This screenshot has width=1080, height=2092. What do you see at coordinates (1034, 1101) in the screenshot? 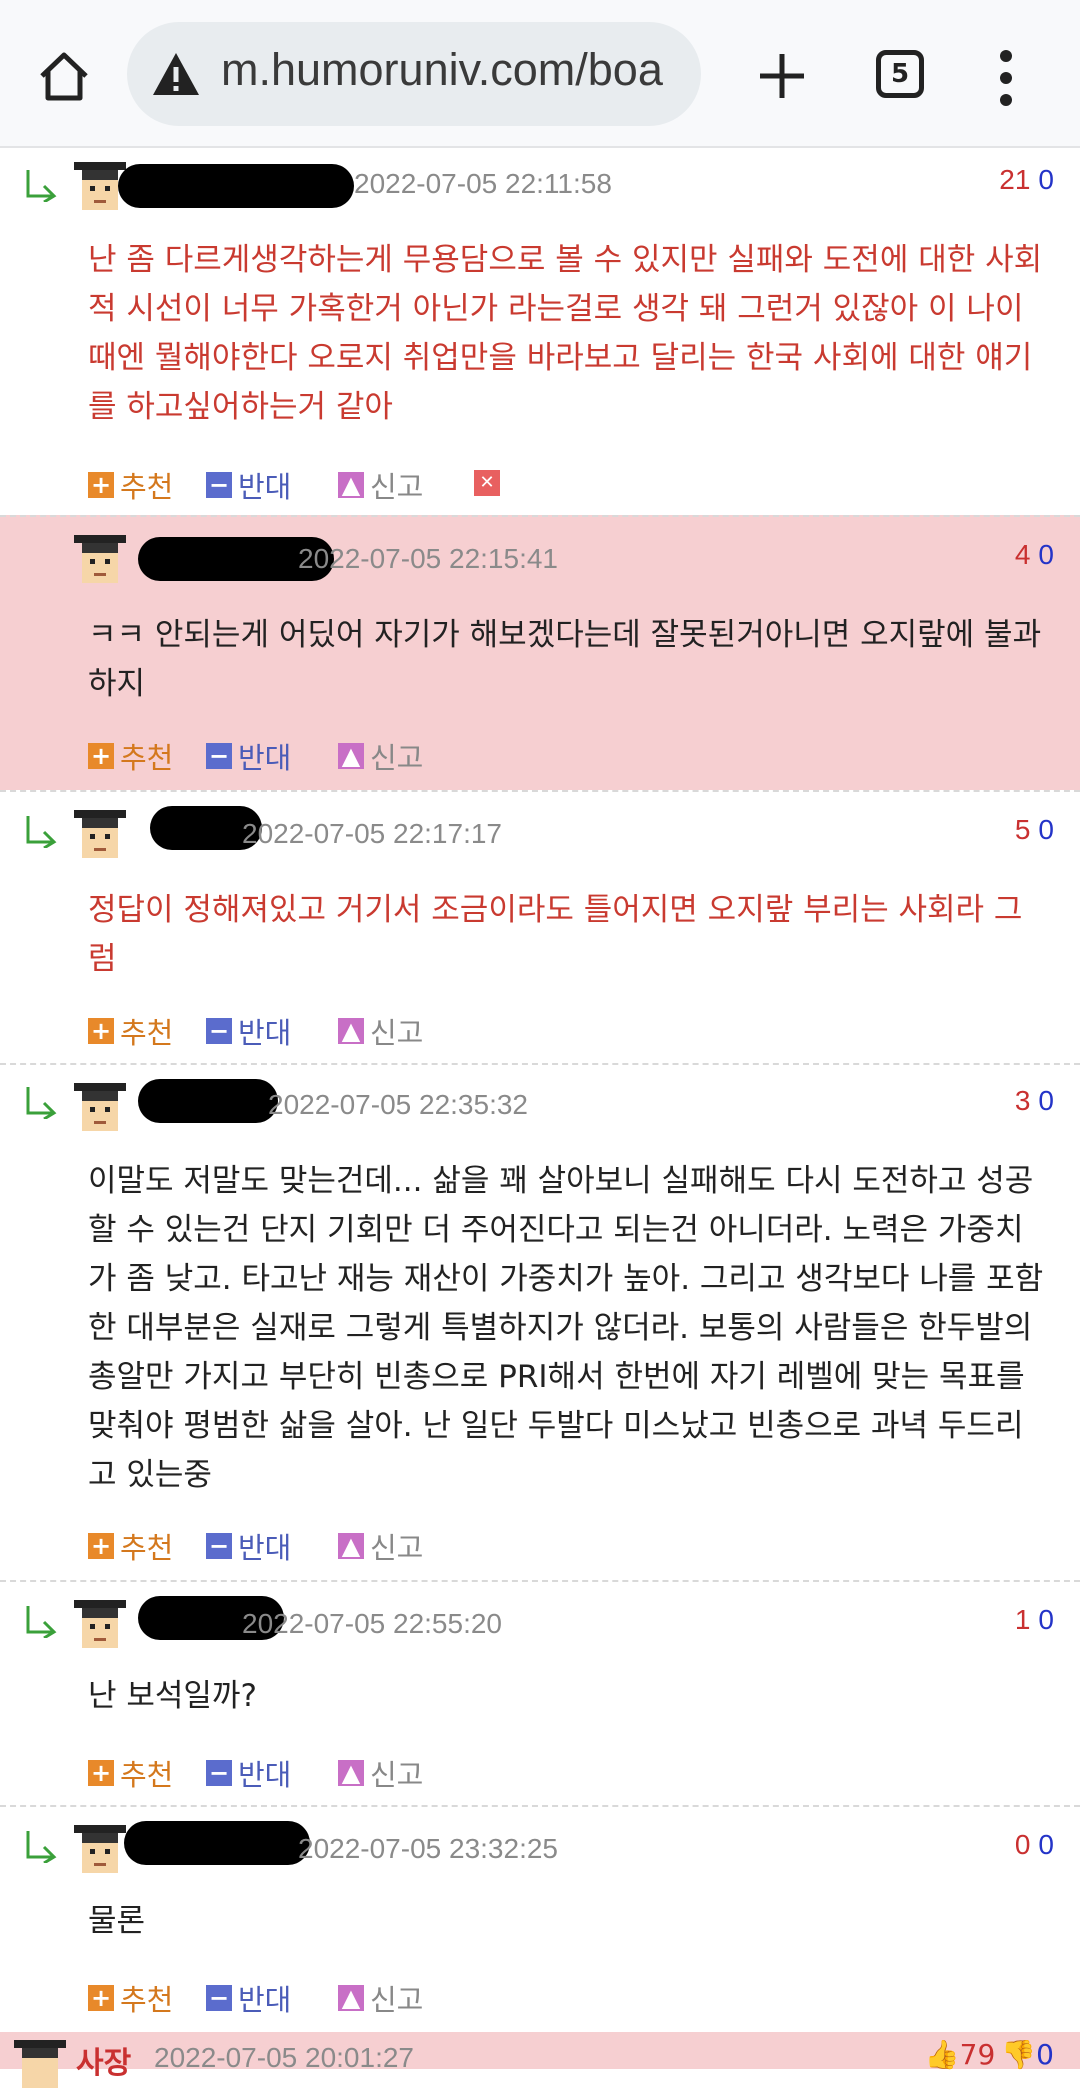
I see `vote-counts: 30` at bounding box center [1034, 1101].